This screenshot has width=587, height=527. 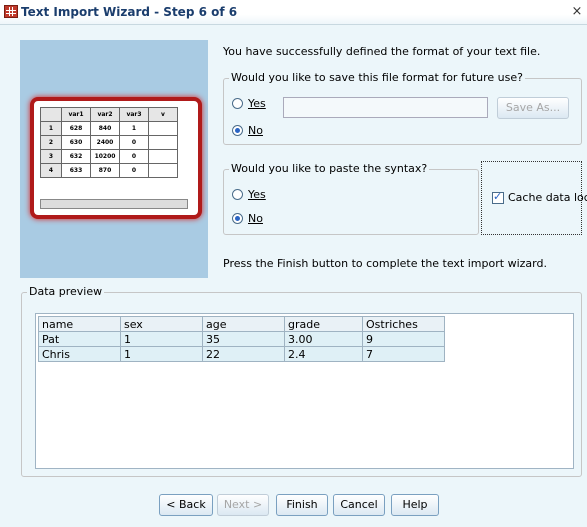 I want to click on table-cell: 3.00, so click(x=323, y=339).